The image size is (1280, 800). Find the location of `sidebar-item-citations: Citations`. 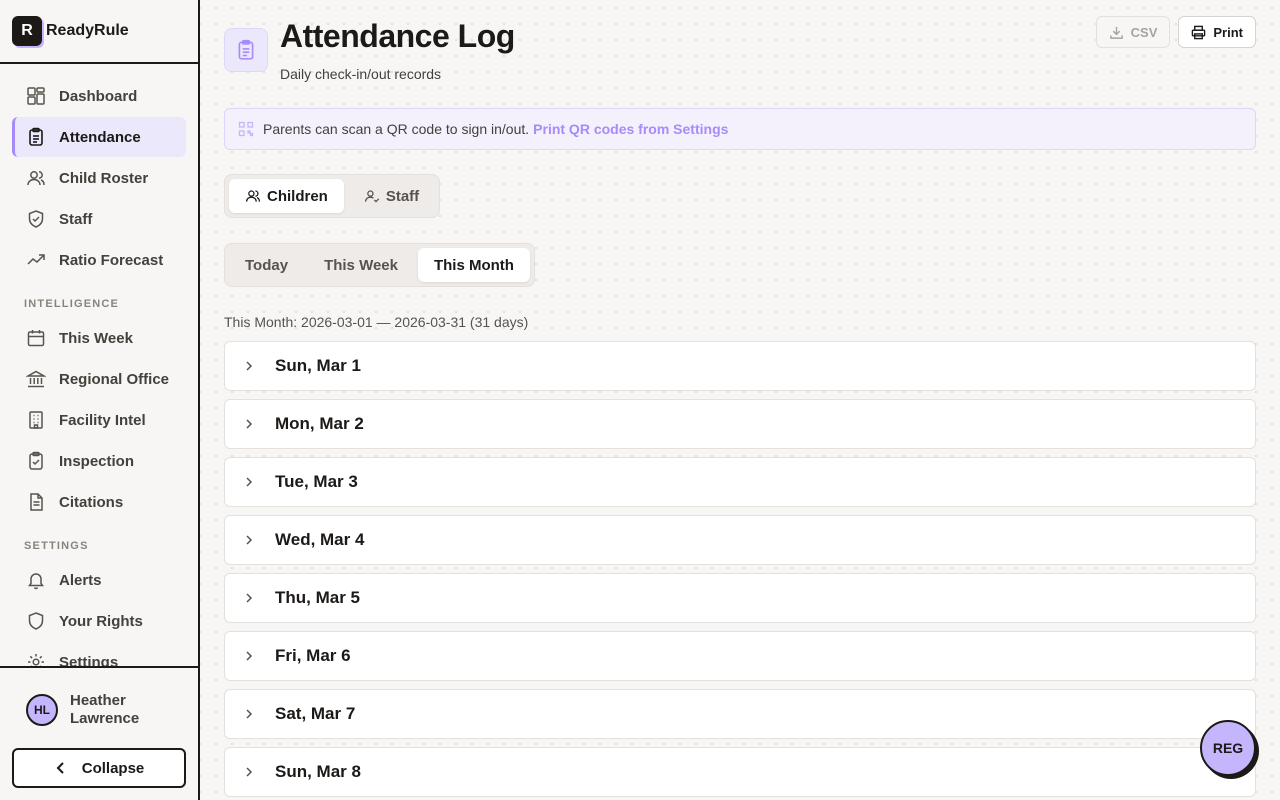

sidebar-item-citations: Citations is located at coordinates (99, 502).